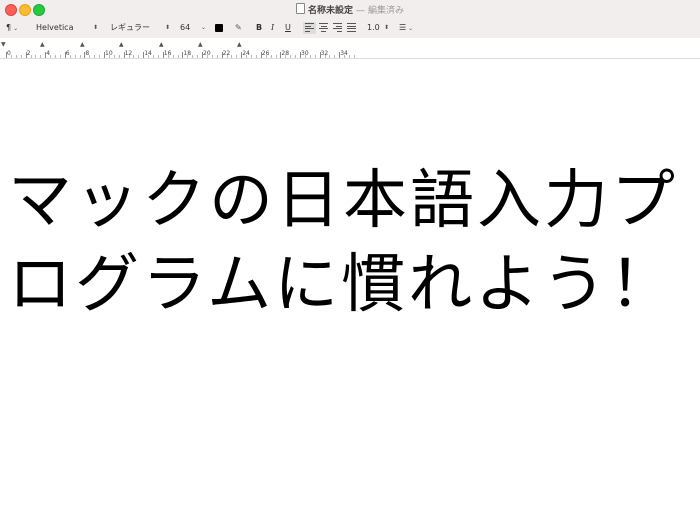  I want to click on highlight-color-button: ✎, so click(238, 28).